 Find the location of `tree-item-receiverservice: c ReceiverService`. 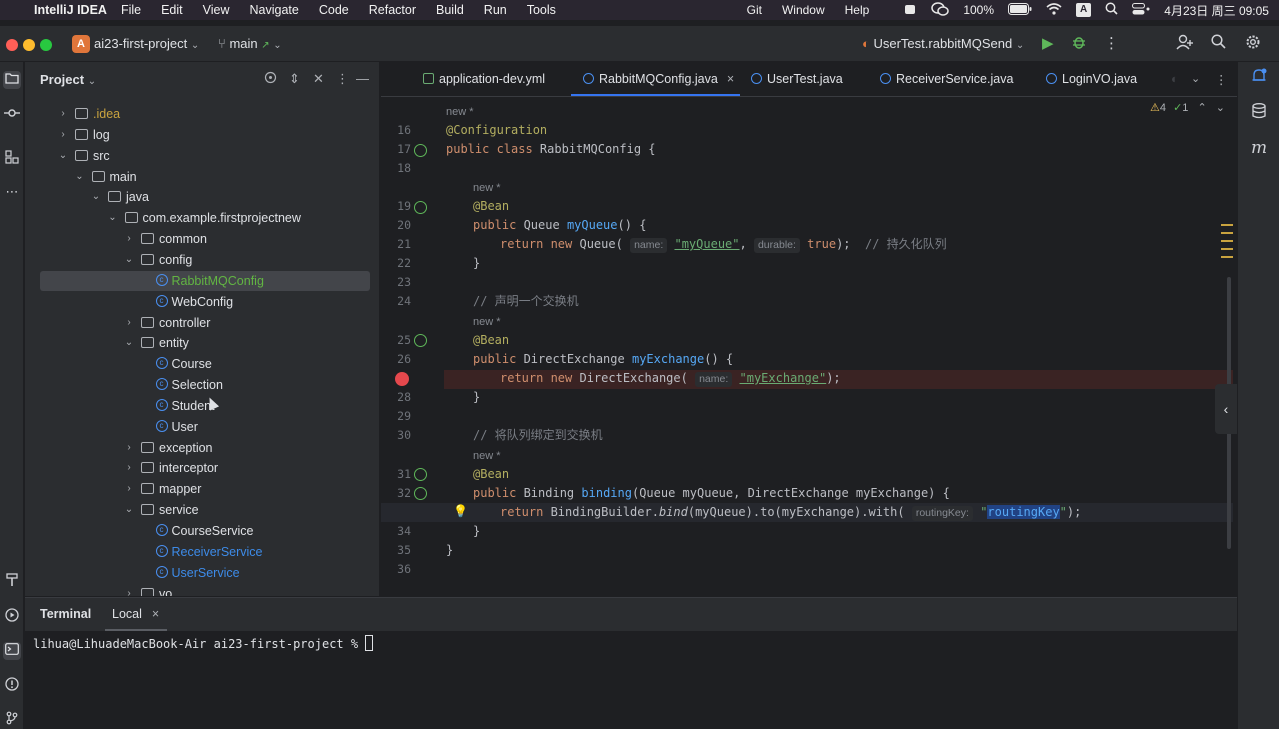

tree-item-receiverservice: c ReceiverService is located at coordinates (202, 552).